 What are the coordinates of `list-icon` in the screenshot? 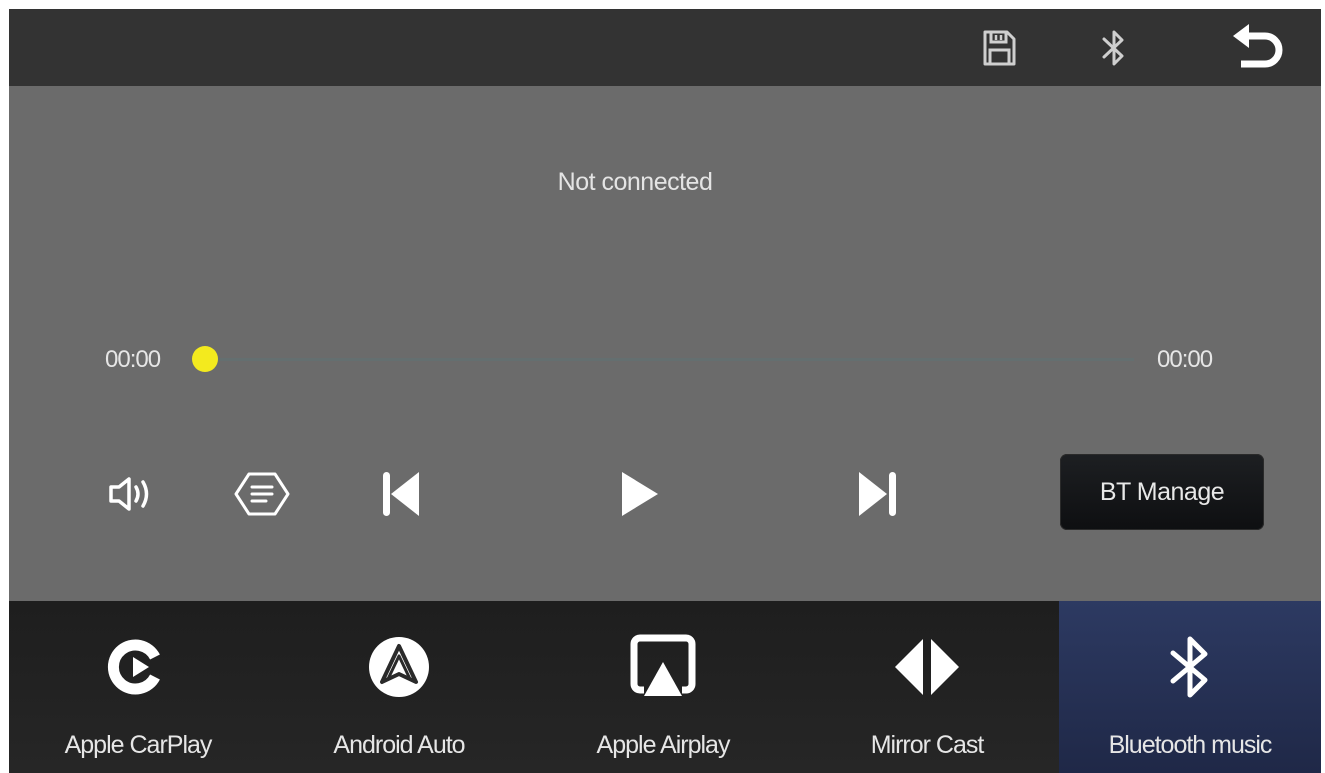 It's located at (262, 494).